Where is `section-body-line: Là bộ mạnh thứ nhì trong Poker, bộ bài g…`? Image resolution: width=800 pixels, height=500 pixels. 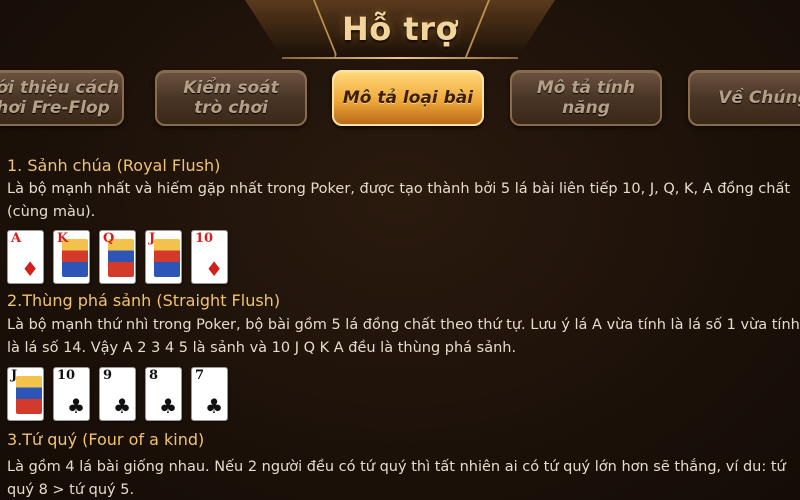 section-body-line: Là bộ mạnh thứ nhì trong Poker, bộ bài g… is located at coordinates (403, 325).